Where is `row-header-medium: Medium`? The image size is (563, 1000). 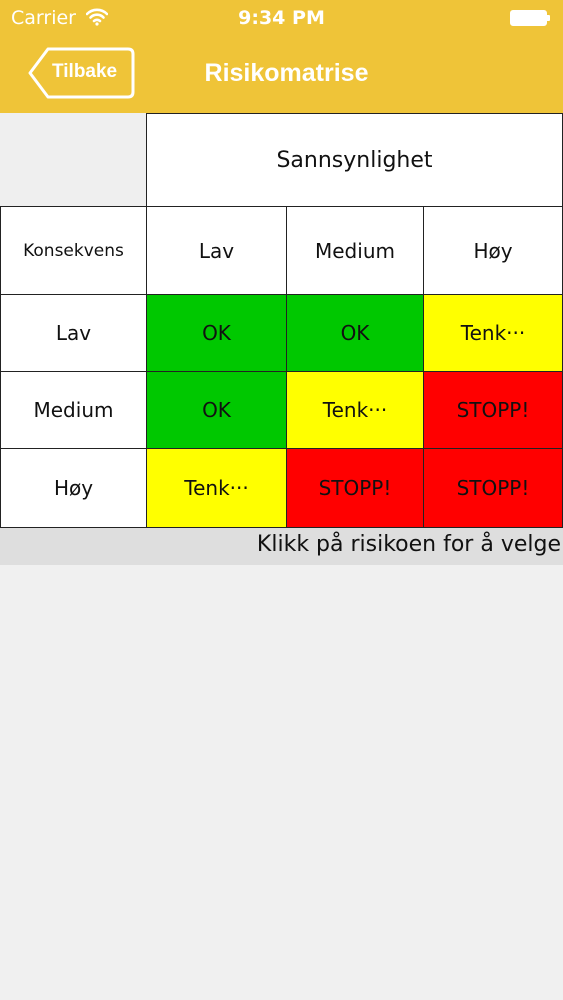 row-header-medium: Medium is located at coordinates (73, 410).